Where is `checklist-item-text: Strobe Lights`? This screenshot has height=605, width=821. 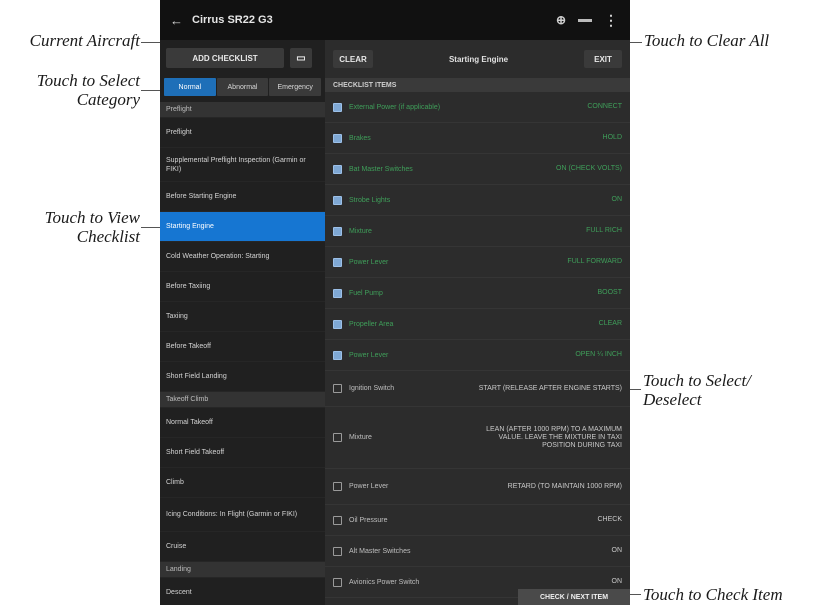
checklist-item-text: Strobe Lights is located at coordinates (370, 200).